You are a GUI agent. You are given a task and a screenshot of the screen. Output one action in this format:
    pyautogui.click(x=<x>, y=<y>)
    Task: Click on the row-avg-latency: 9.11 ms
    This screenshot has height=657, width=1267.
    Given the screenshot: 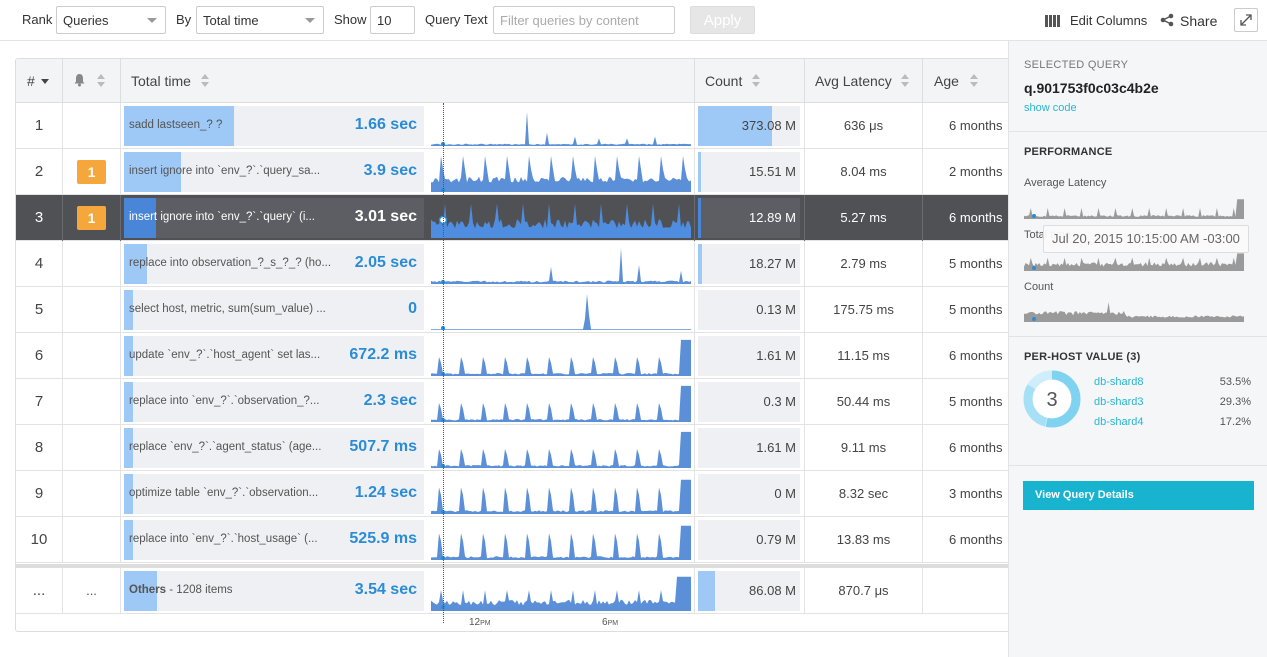 What is the action you would take?
    pyautogui.click(x=864, y=448)
    